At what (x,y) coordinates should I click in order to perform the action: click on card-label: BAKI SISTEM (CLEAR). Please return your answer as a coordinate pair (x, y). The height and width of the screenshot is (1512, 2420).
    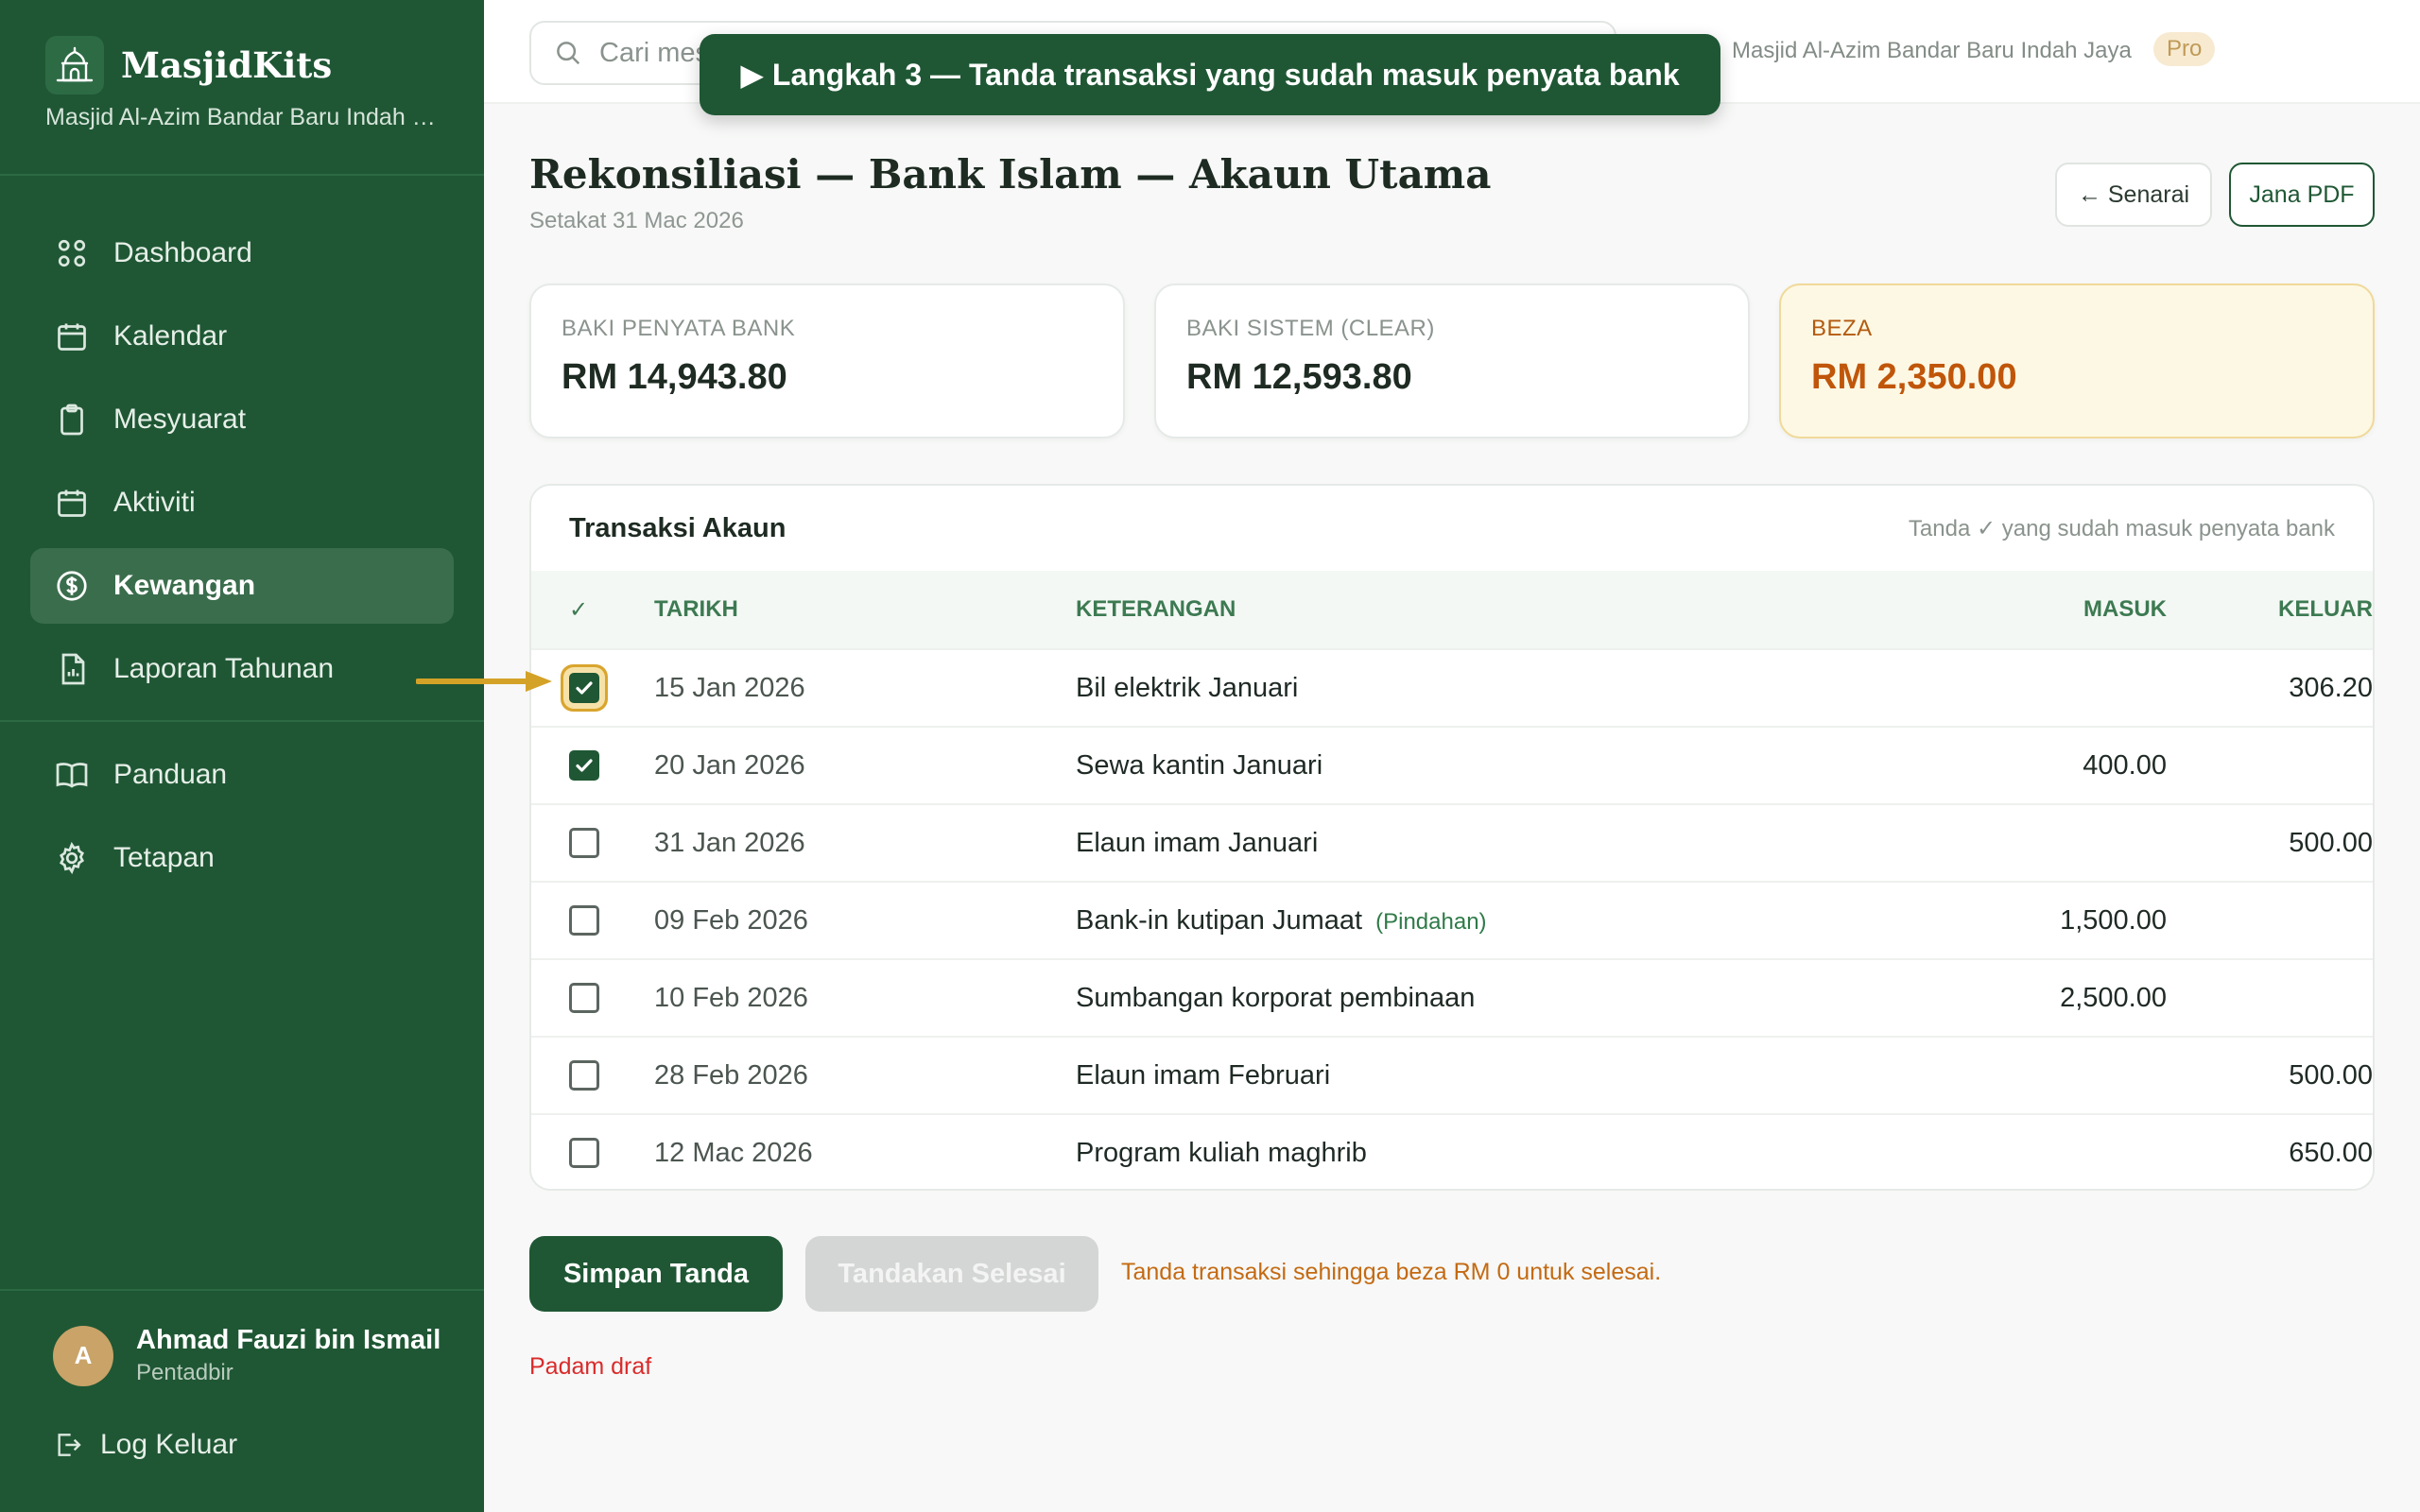
    Looking at the image, I should click on (1310, 328).